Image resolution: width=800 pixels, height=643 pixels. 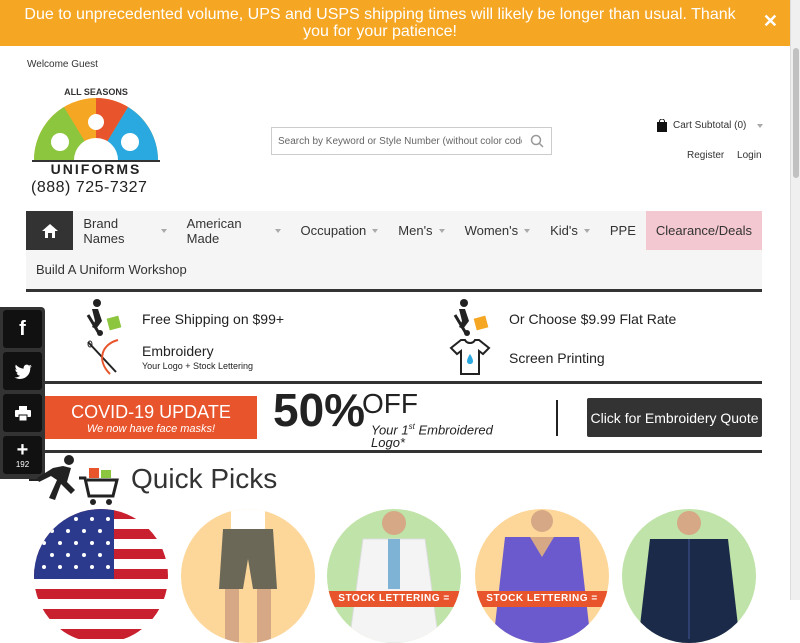 What do you see at coordinates (796, 113) in the screenshot?
I see `scrollbar-thumb` at bounding box center [796, 113].